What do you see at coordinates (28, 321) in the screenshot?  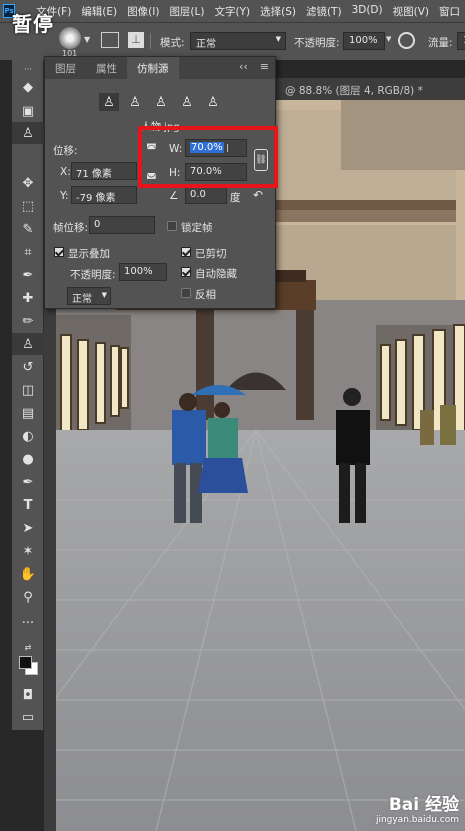 I see `brush-tool-icon: ✏` at bounding box center [28, 321].